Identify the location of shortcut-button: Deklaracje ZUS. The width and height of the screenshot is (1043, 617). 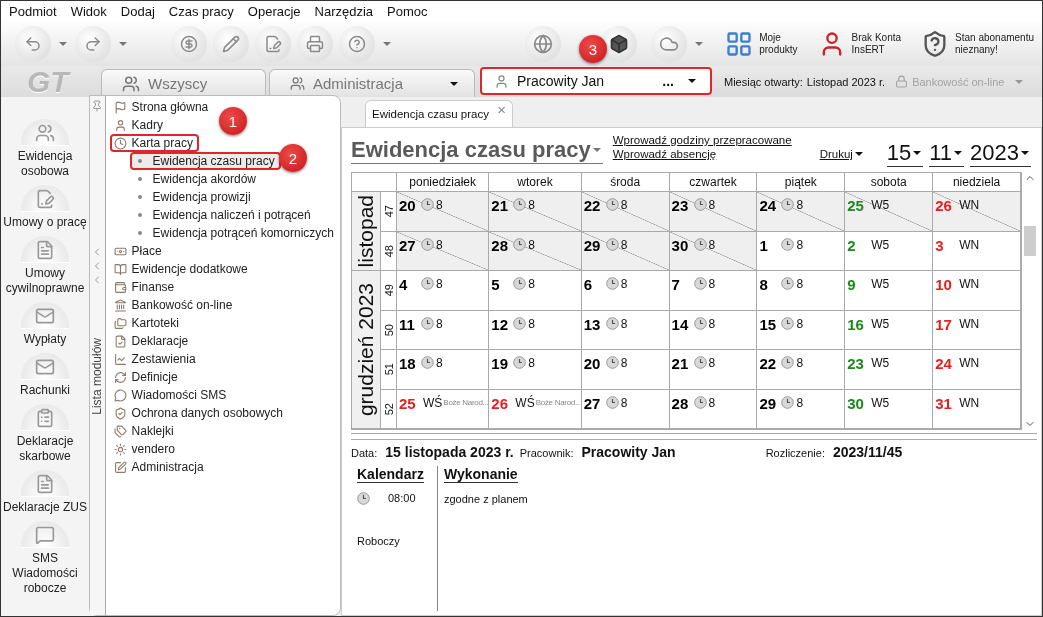
(45, 492).